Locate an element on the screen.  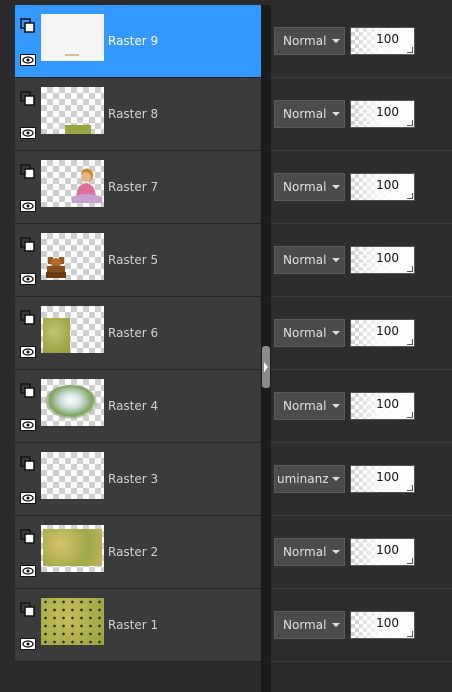
layer-row: Raster 5 is located at coordinates (138, 260).